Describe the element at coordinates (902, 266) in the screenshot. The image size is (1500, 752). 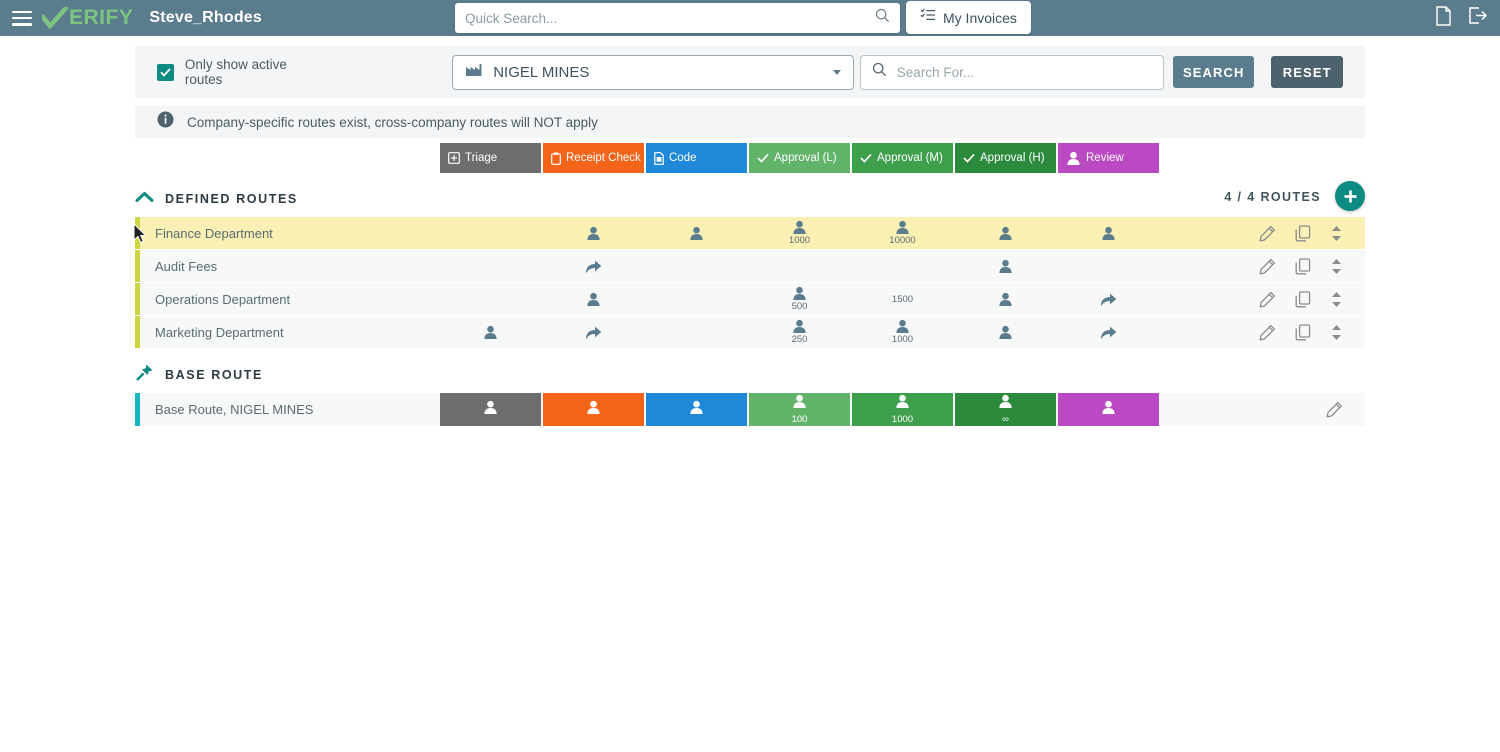
I see `route-cell-approval-m` at that location.